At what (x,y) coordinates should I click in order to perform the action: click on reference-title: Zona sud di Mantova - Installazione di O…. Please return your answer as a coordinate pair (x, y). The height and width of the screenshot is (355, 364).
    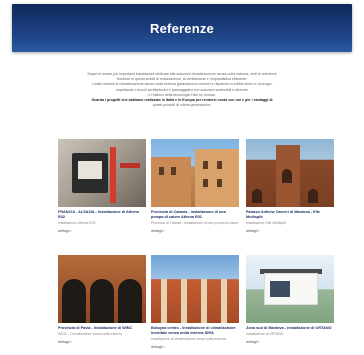
    Looking at the image, I should click on (290, 328).